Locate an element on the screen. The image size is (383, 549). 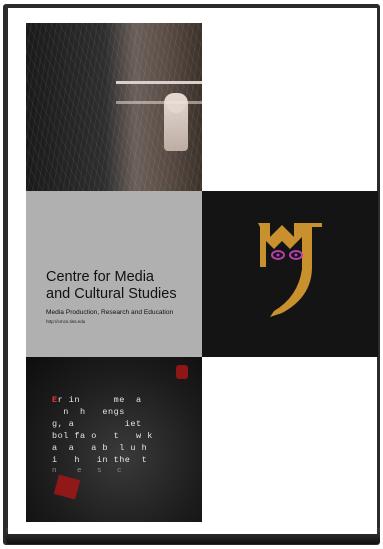
type-line-faint: n e s c is located at coordinates (87, 471).